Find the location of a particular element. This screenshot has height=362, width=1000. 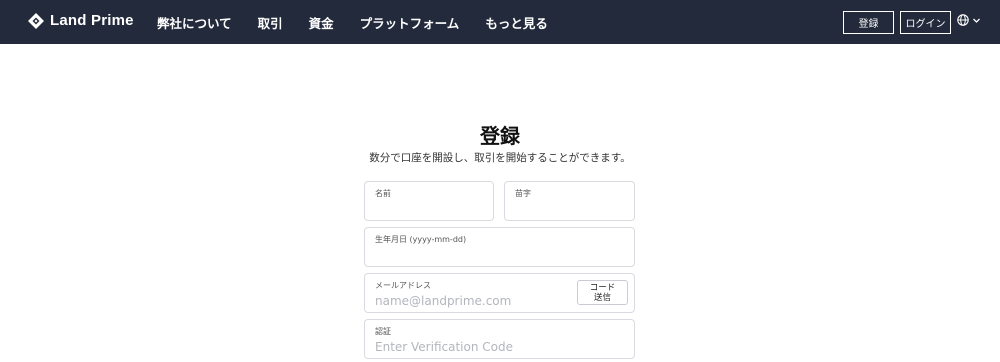

verification-code-label: 認証 is located at coordinates (383, 331).